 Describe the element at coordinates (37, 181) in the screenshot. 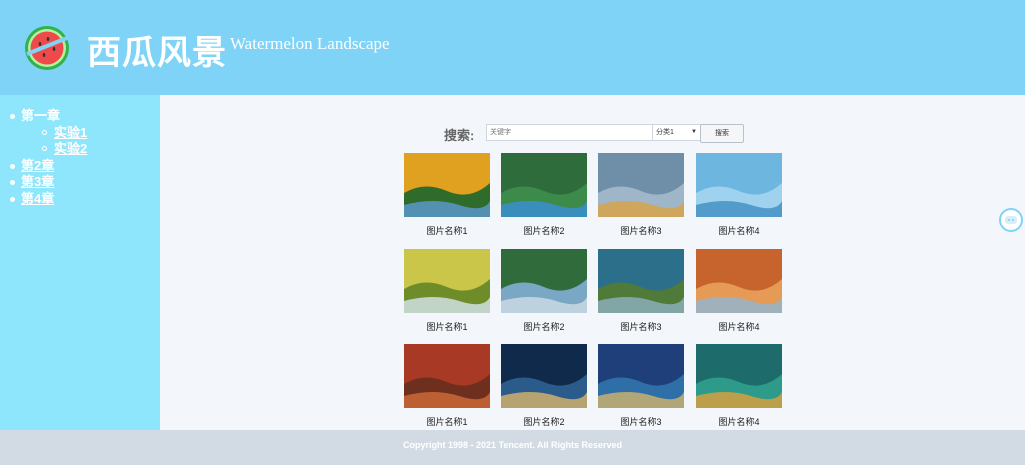

I see `chapter-3-link: 第3章` at that location.